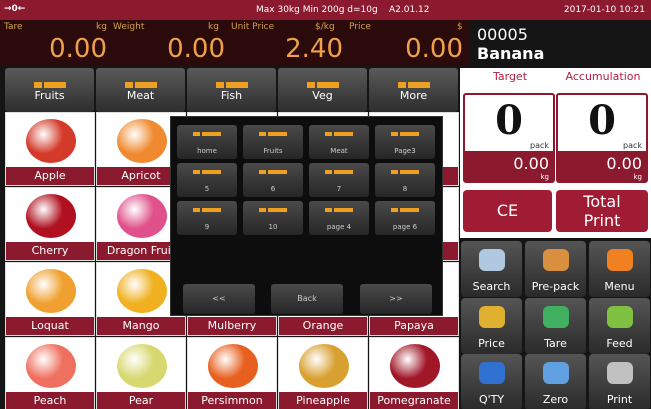 The width and height of the screenshot is (651, 409). Describe the element at coordinates (555, 260) in the screenshot. I see `box-icon` at that location.